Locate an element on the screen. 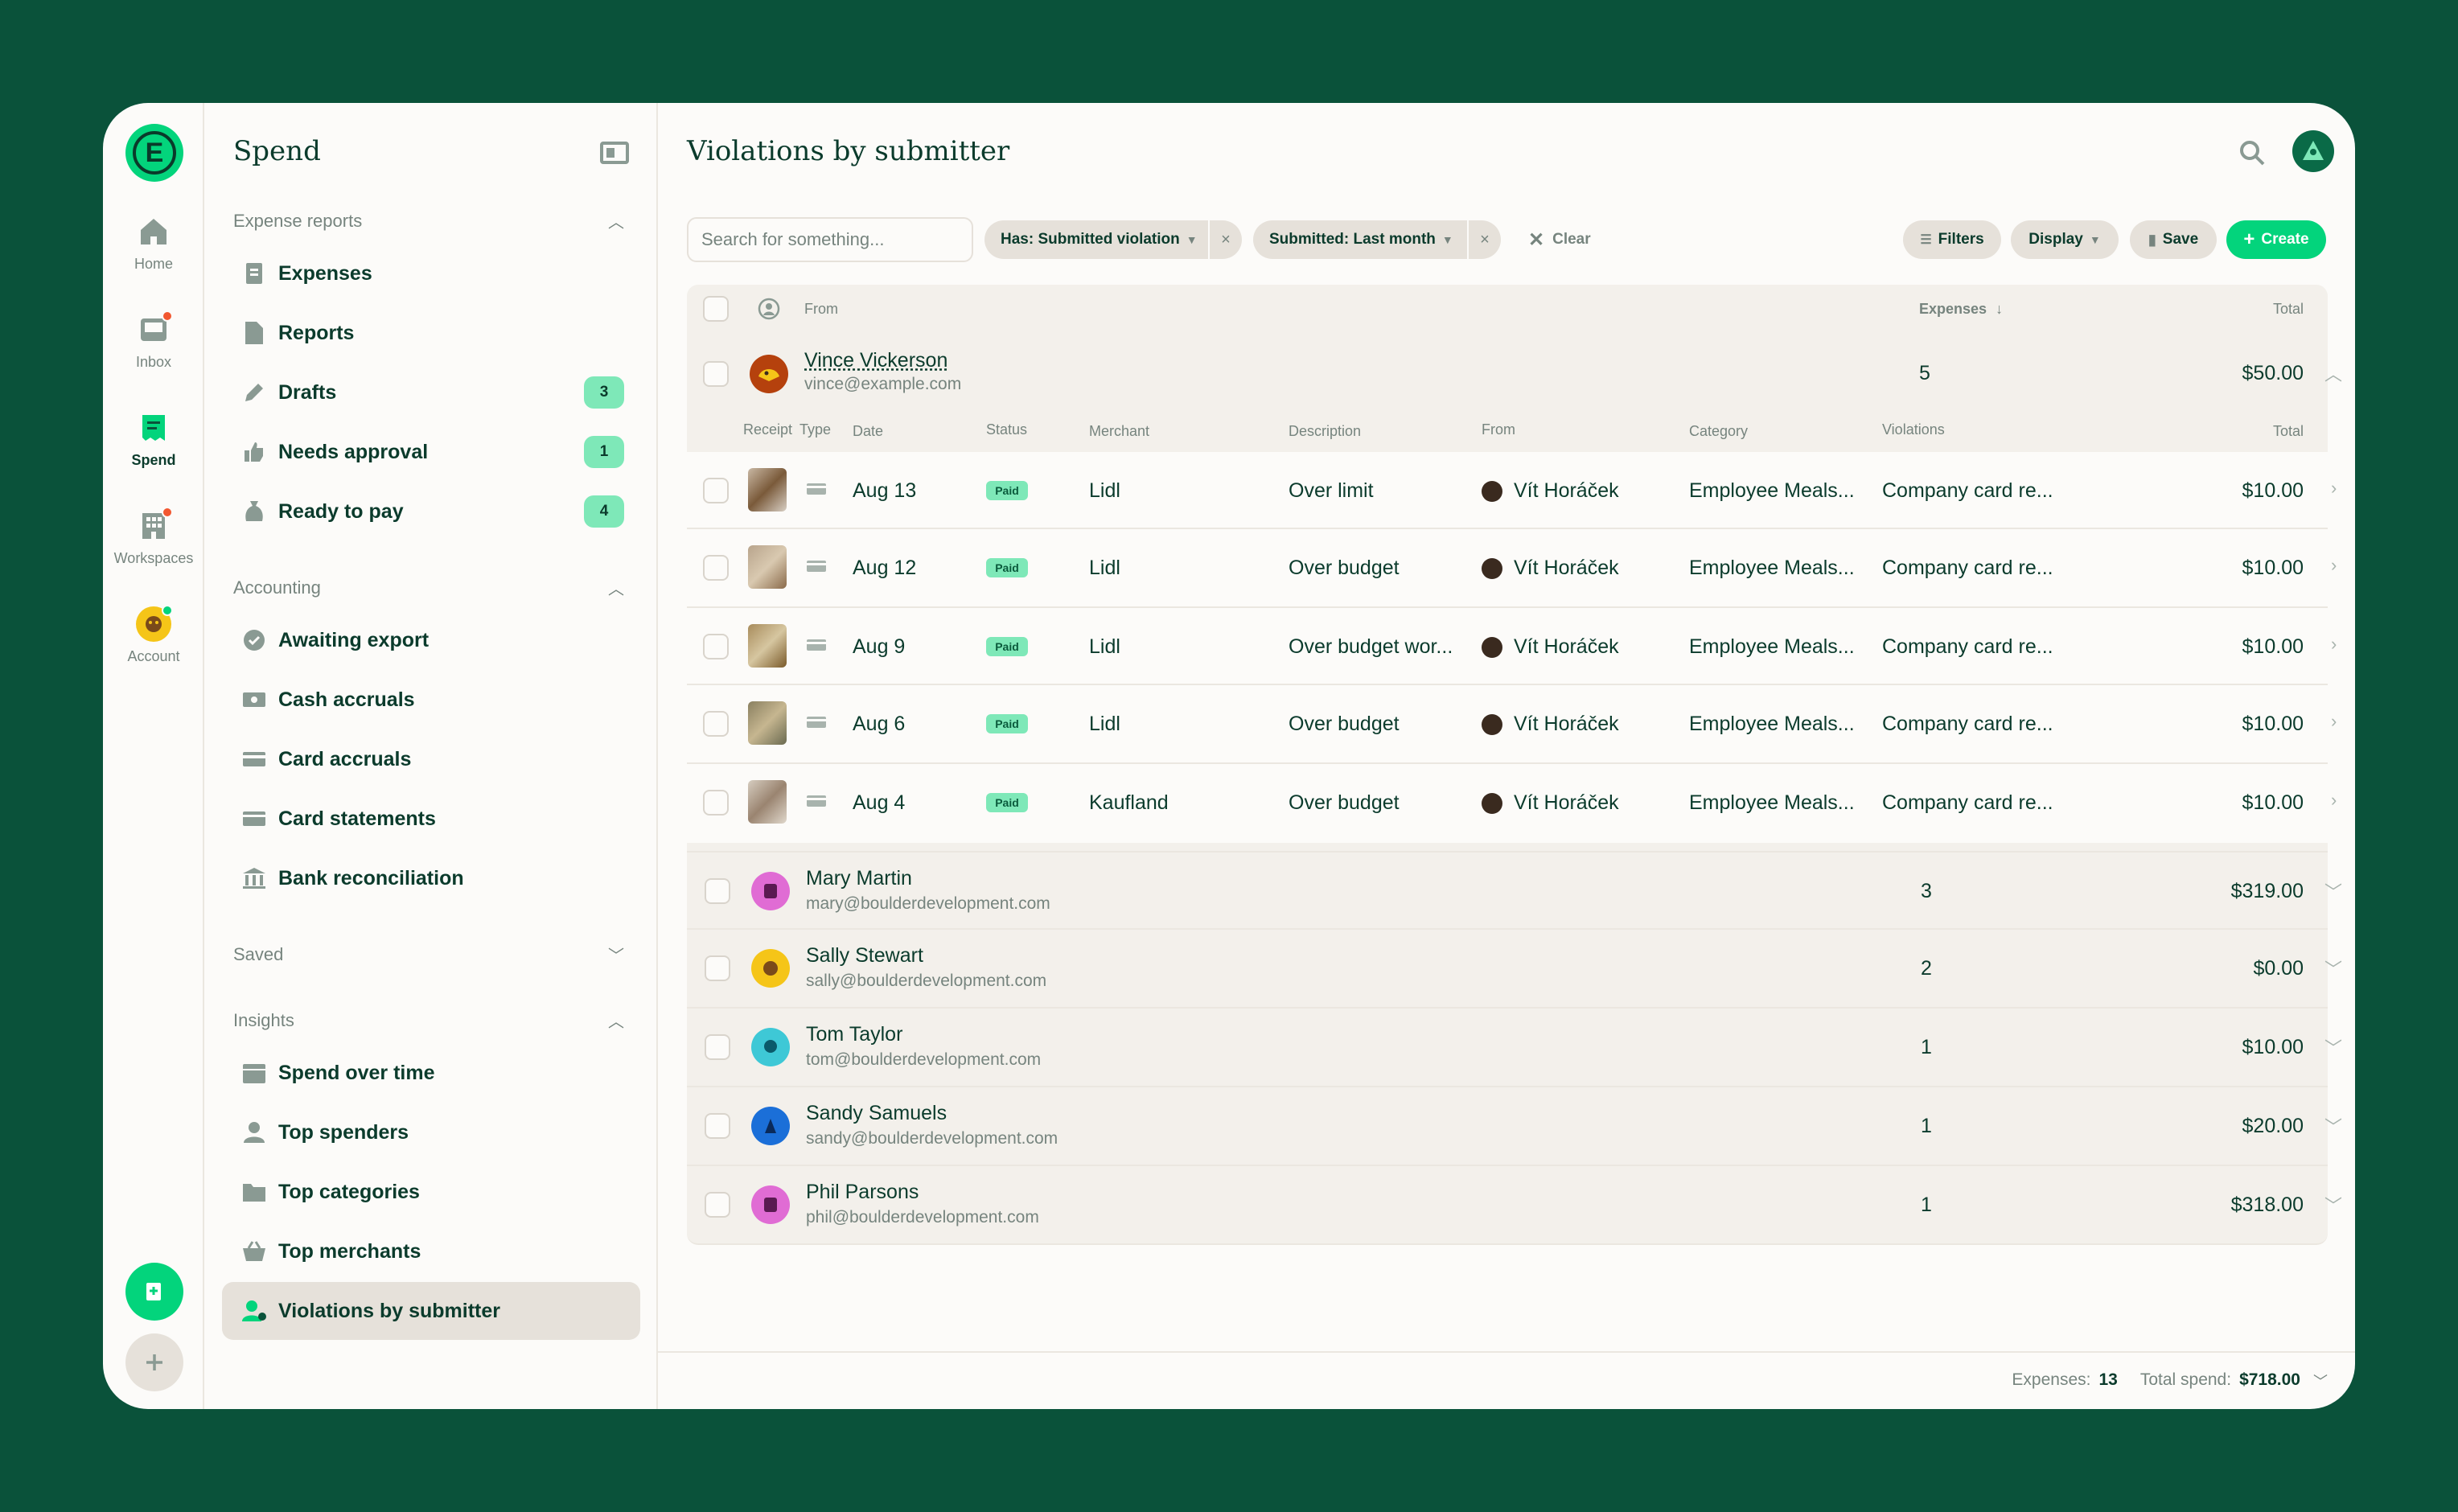 The width and height of the screenshot is (2458, 1512). sidebar-item-ready-to-pay: Ready to pay 4 is located at coordinates (431, 512).